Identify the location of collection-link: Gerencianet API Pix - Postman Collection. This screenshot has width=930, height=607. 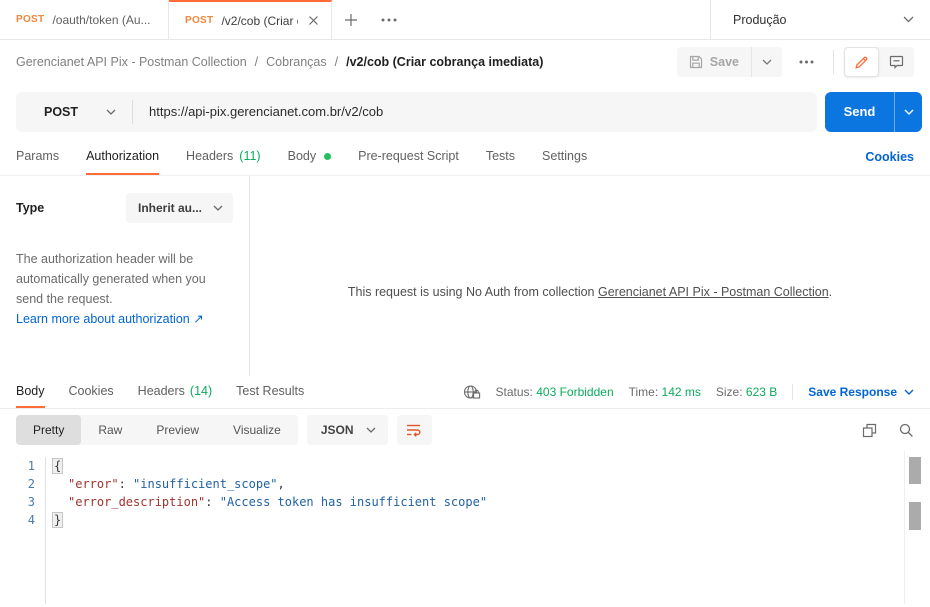
(713, 292).